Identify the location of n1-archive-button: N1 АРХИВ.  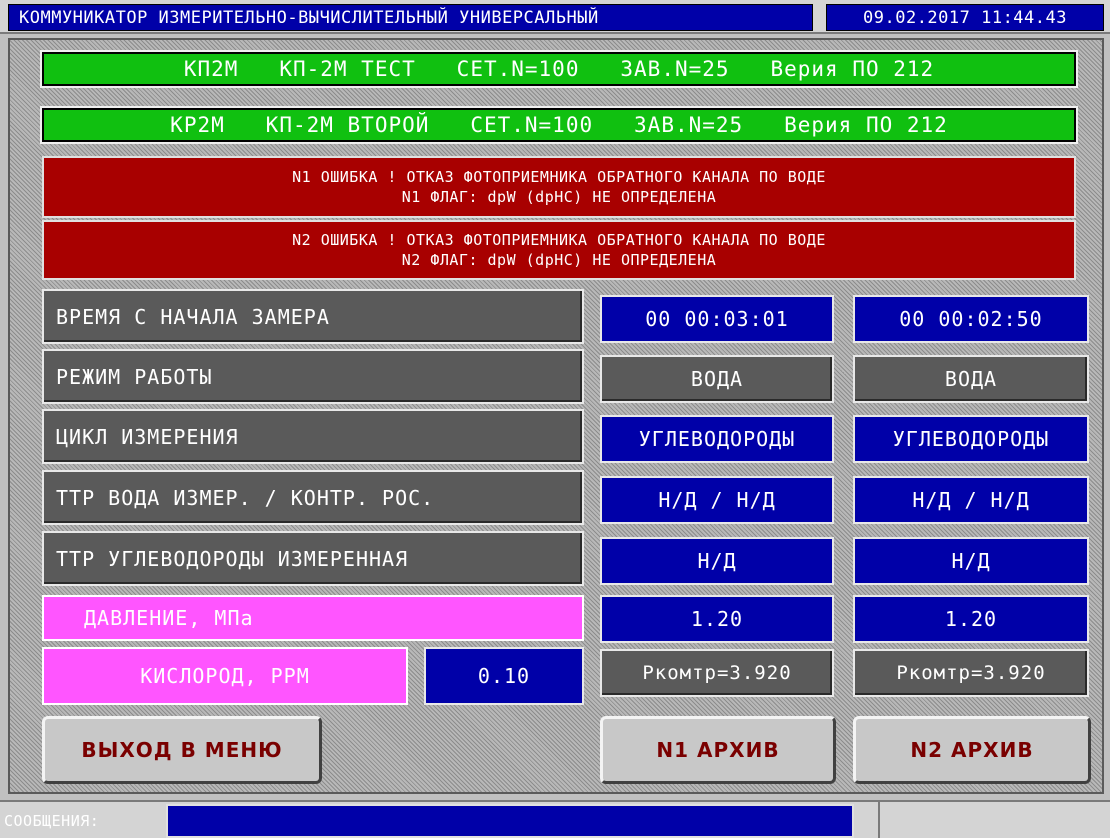
(718, 750).